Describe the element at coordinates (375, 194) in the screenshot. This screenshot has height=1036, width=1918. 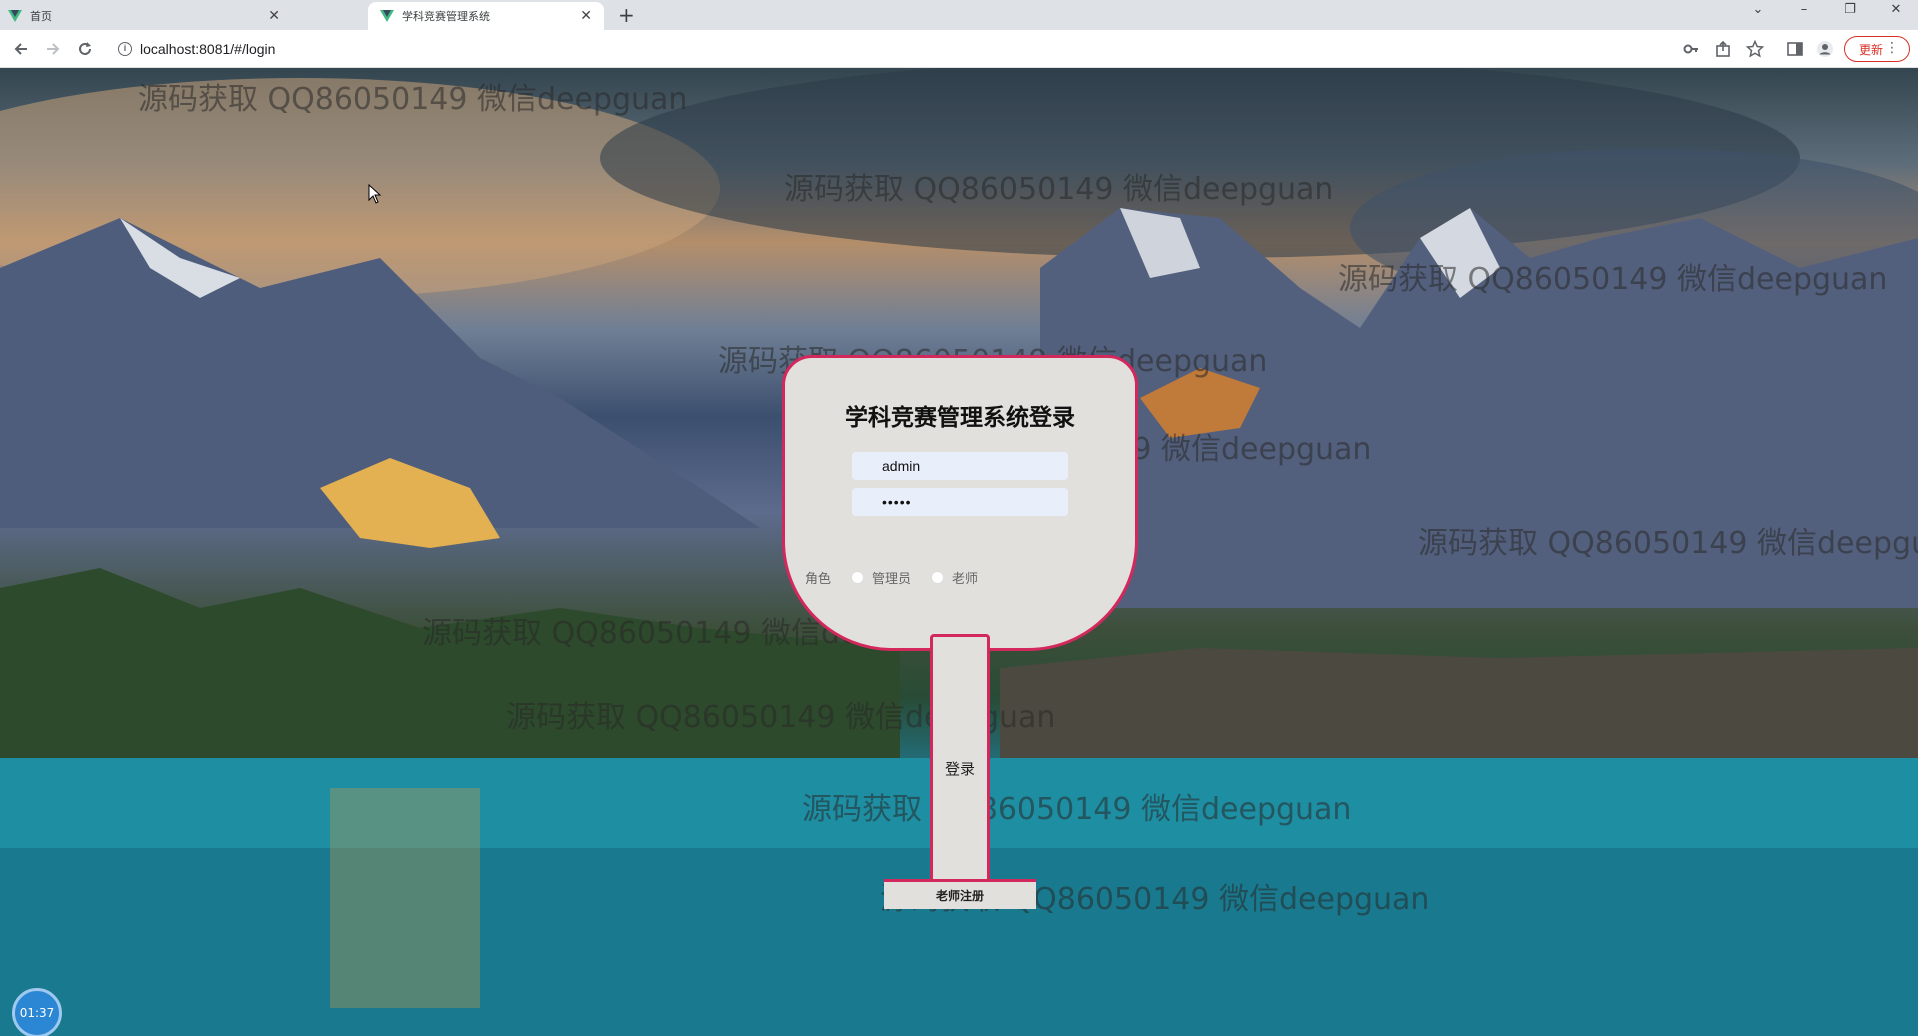
I see `mouse-cursor-icon` at that location.